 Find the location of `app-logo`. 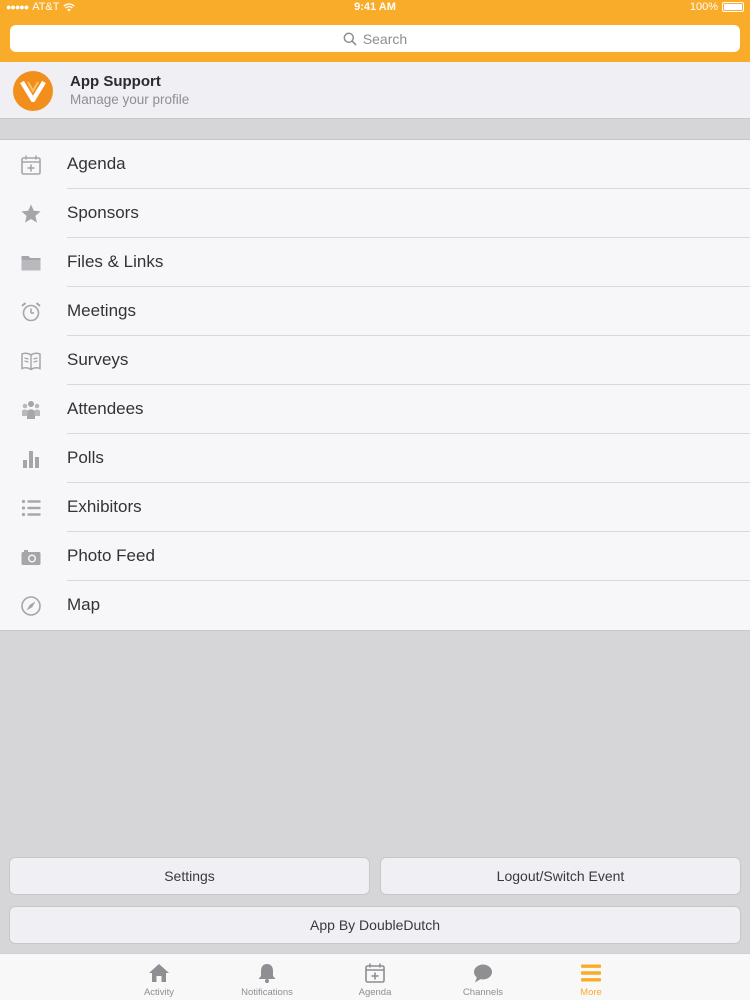

app-logo is located at coordinates (33, 91).